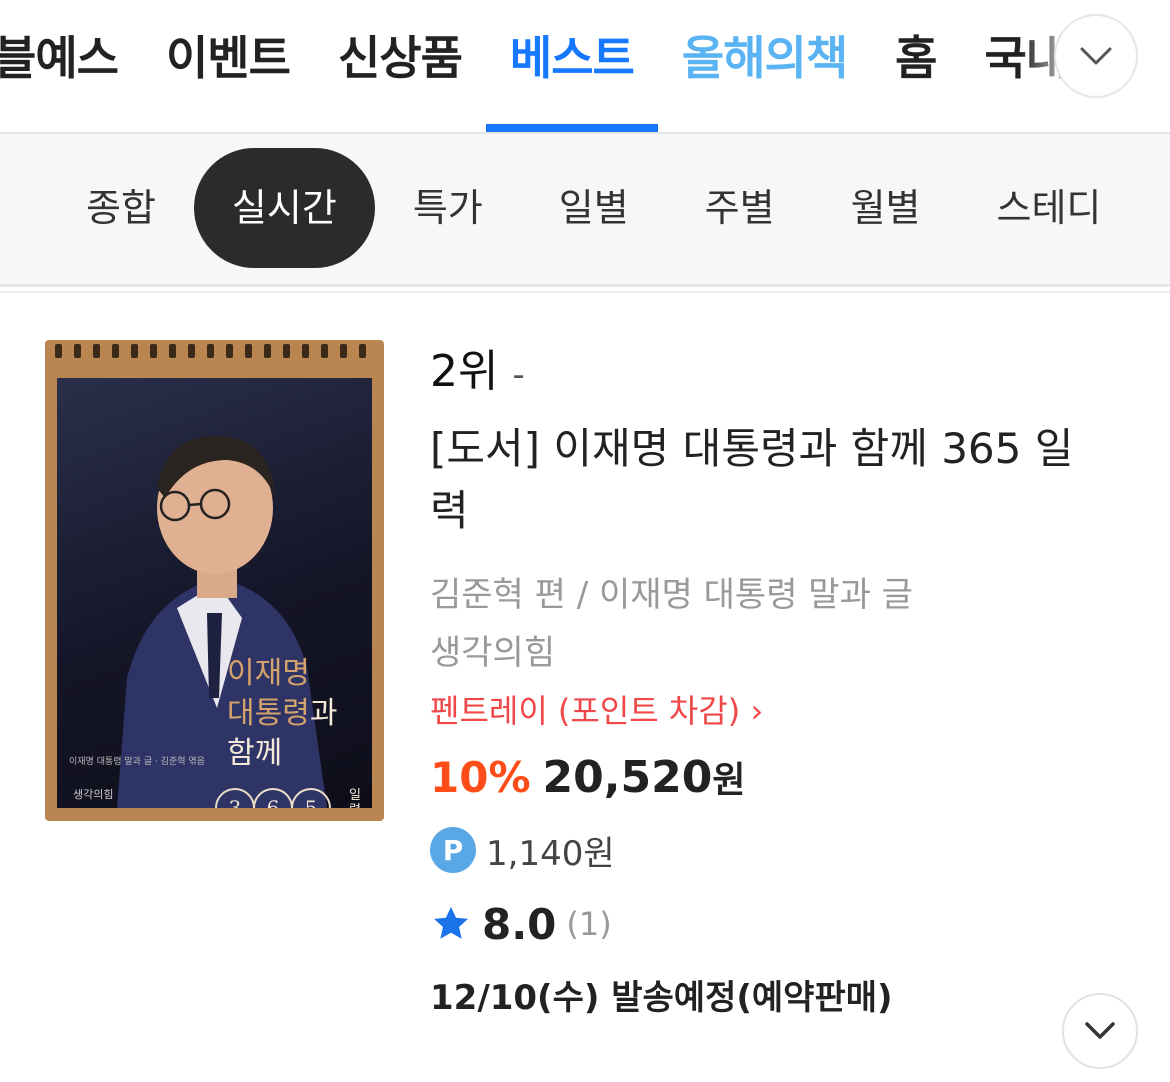  I want to click on sub-nav-steady: 스테디, so click(1049, 208).